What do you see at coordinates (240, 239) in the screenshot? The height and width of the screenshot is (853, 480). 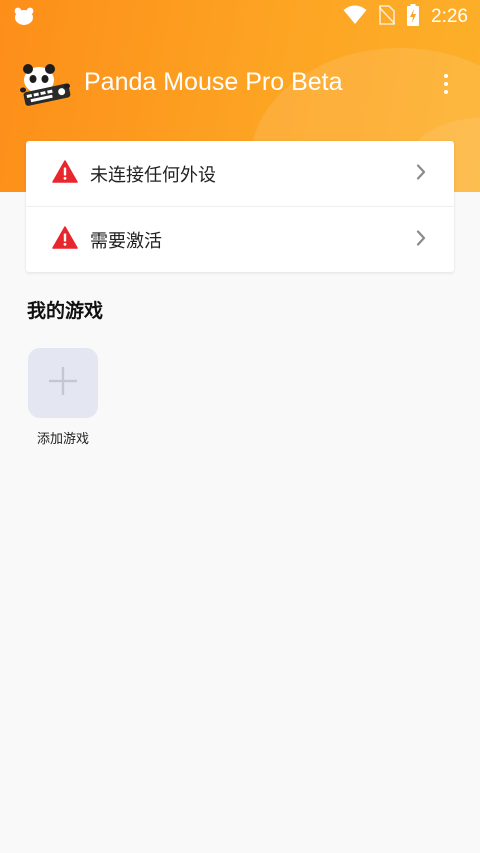 I see `alert-row-activation: 需要激活` at bounding box center [240, 239].